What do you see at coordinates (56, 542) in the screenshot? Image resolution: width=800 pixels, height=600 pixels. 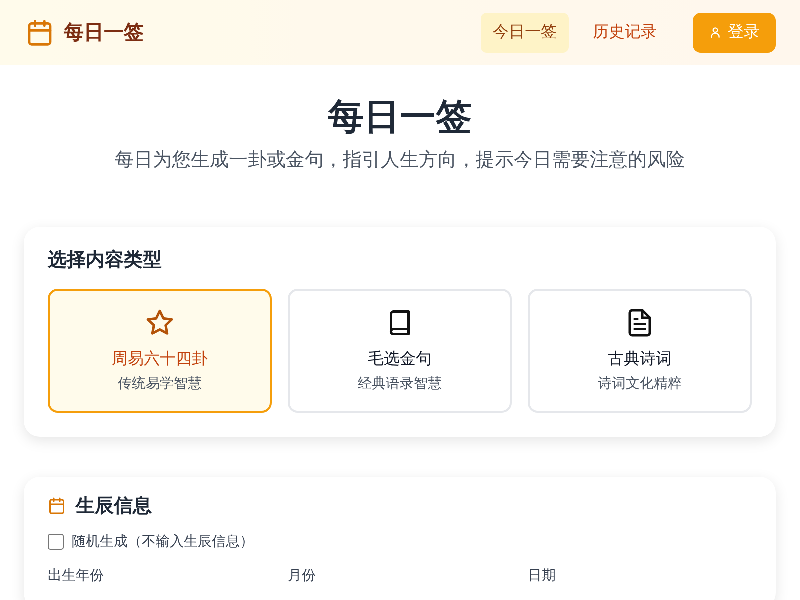 I see `checkbox` at bounding box center [56, 542].